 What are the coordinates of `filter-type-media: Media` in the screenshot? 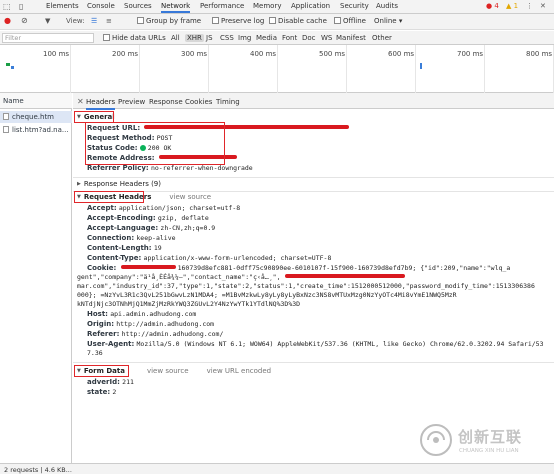 It's located at (266, 38).